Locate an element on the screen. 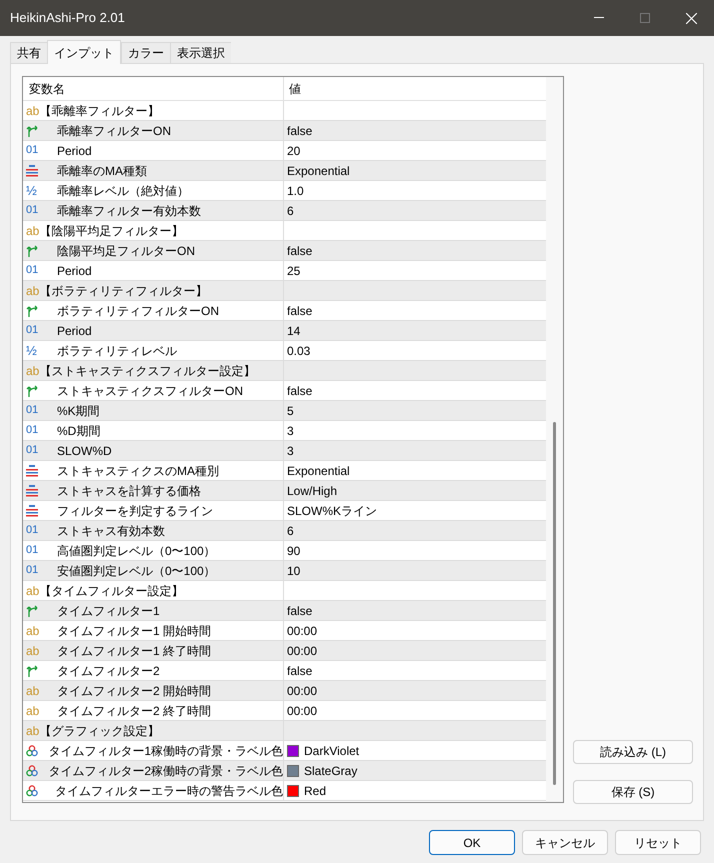  parameter-name: 【陰陽平均足フィルター】 is located at coordinates (111, 231).